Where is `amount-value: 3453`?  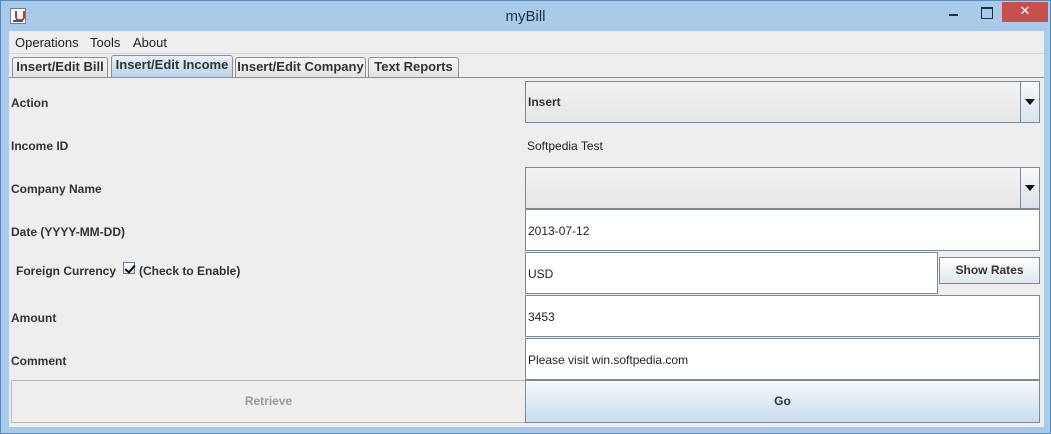 amount-value: 3453 is located at coordinates (541, 317).